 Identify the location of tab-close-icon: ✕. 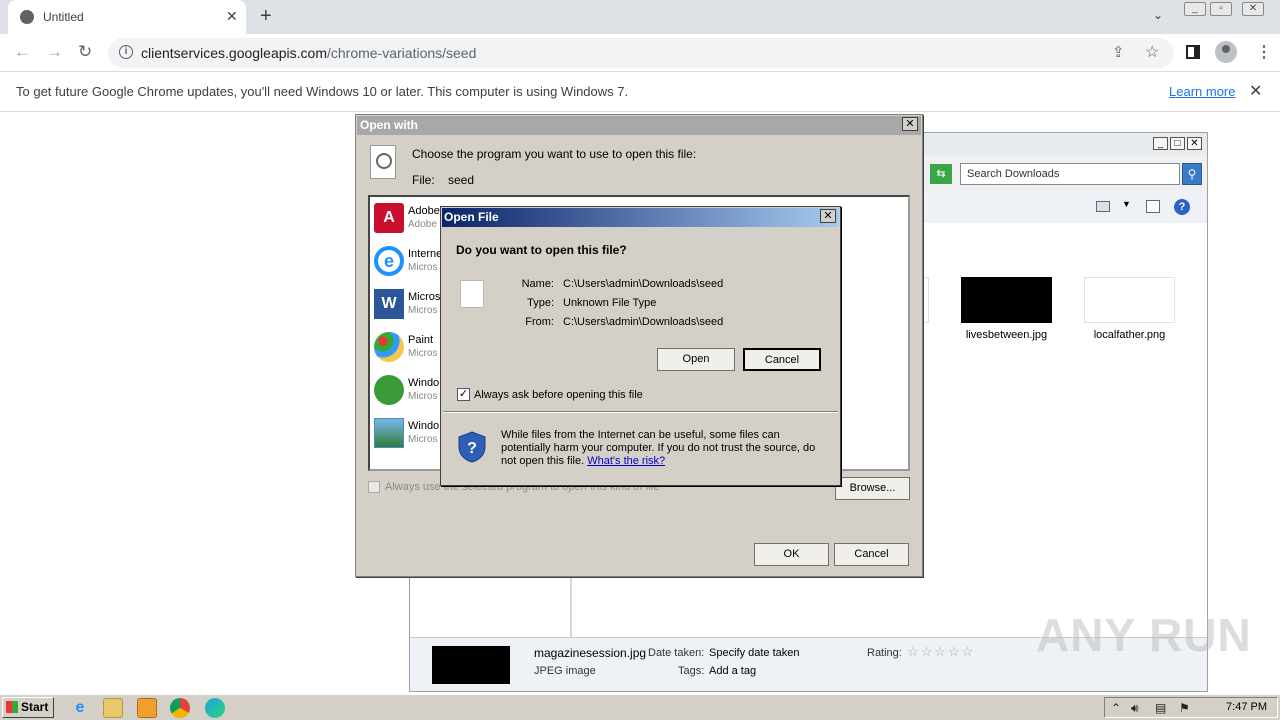
(232, 16).